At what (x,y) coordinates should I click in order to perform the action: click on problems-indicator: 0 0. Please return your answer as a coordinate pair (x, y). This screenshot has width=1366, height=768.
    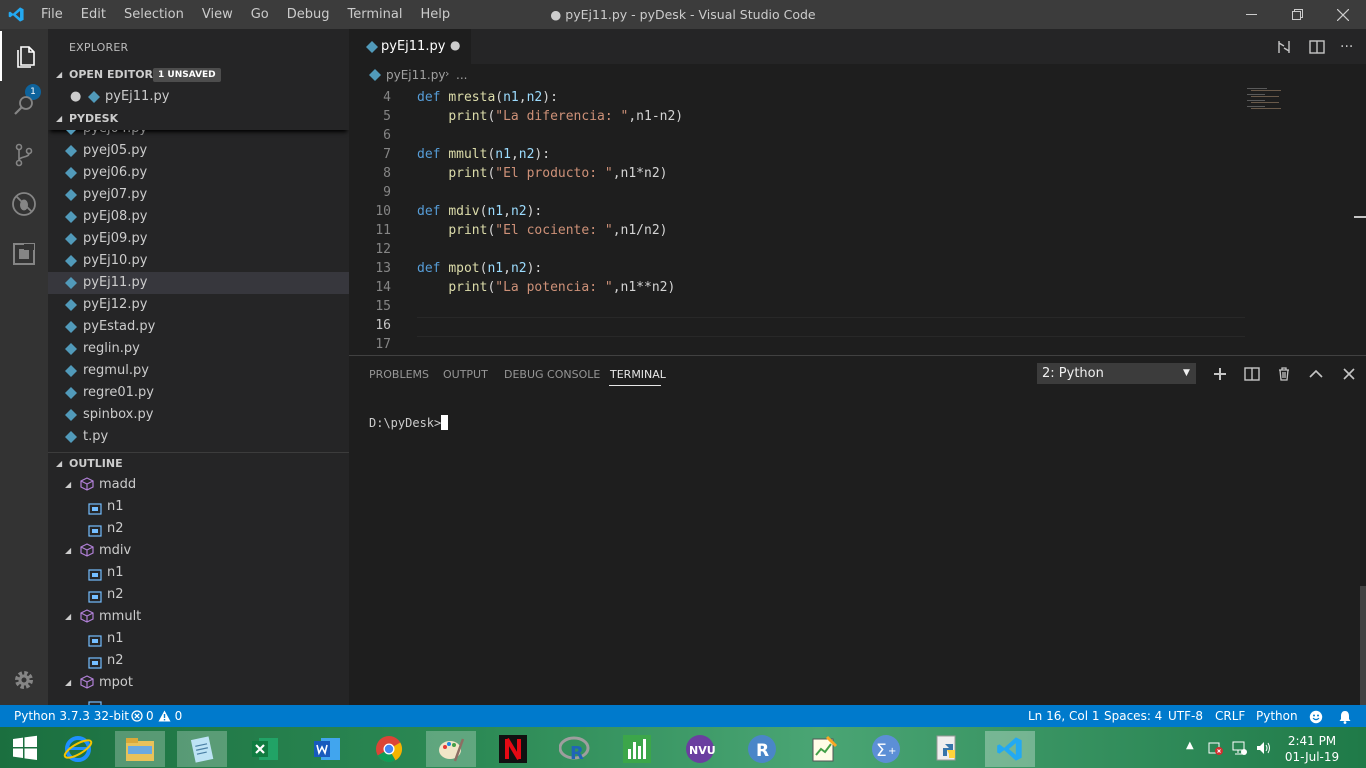
    Looking at the image, I should click on (156, 716).